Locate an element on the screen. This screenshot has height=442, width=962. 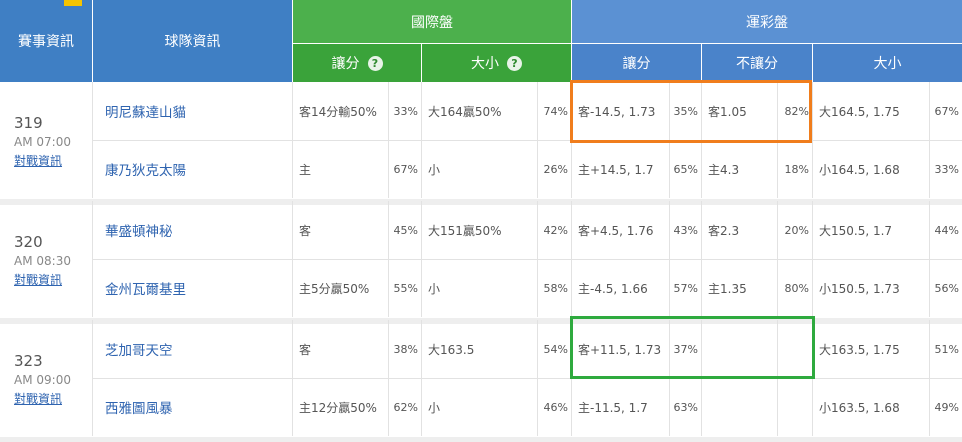
yc-spread-value: 主+14.5, 1.7 is located at coordinates (616, 169).